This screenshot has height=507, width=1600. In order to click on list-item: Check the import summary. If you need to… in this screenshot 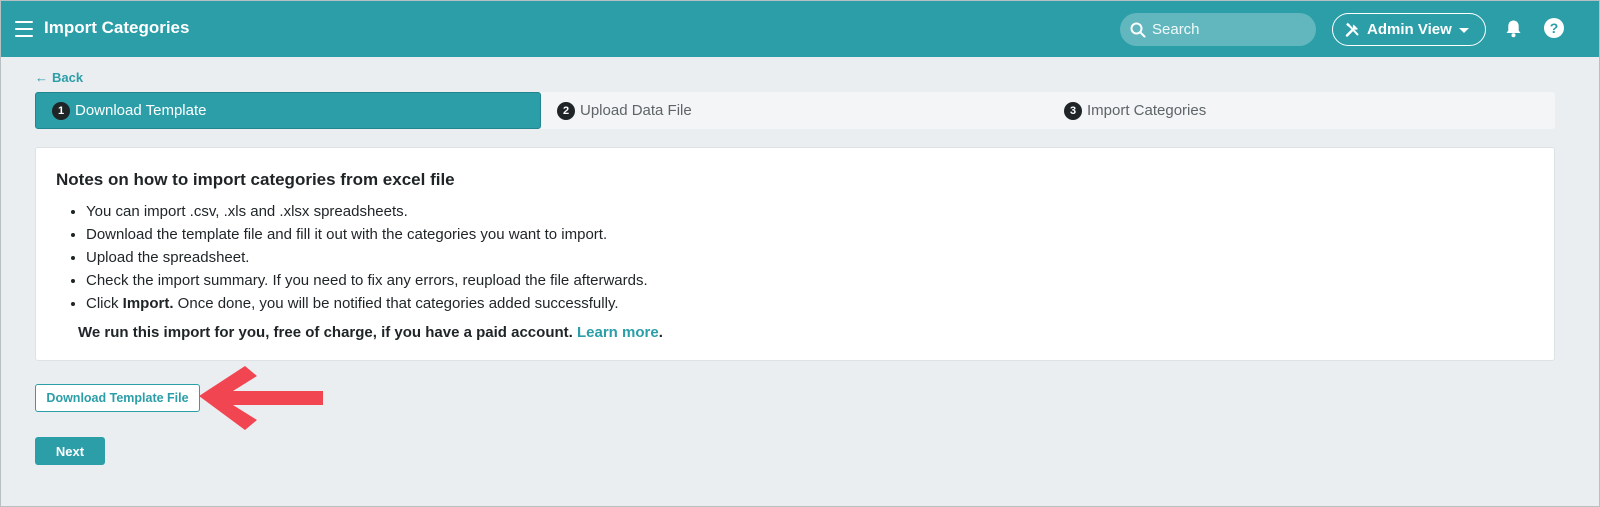, I will do `click(367, 280)`.